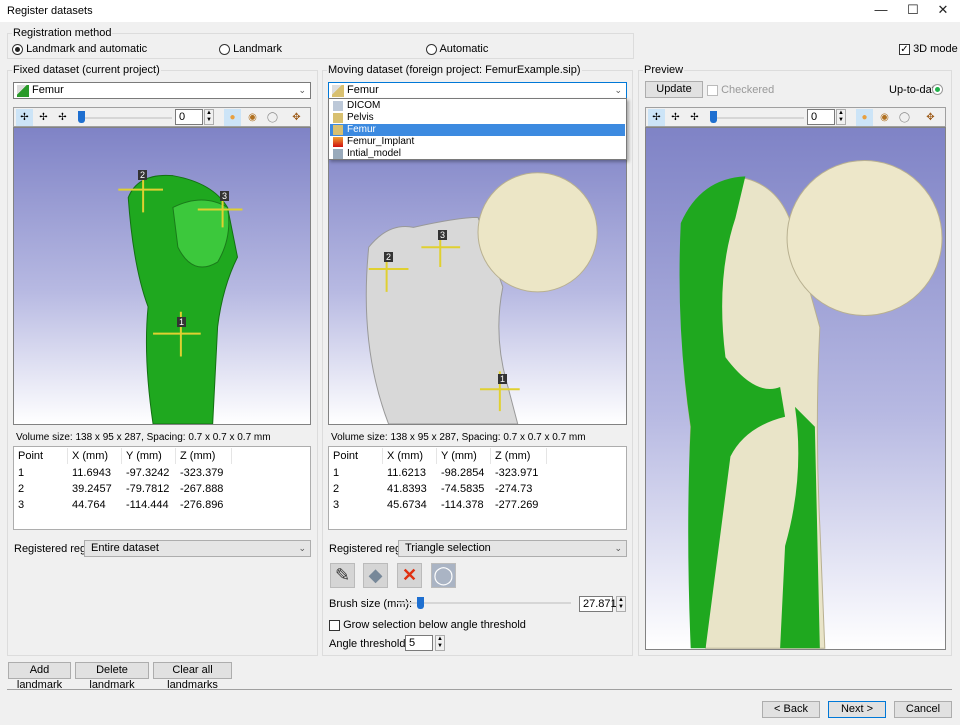 The image size is (960, 725). Describe the element at coordinates (463, 473) in the screenshot. I see `table-cell: -98.2854` at that location.